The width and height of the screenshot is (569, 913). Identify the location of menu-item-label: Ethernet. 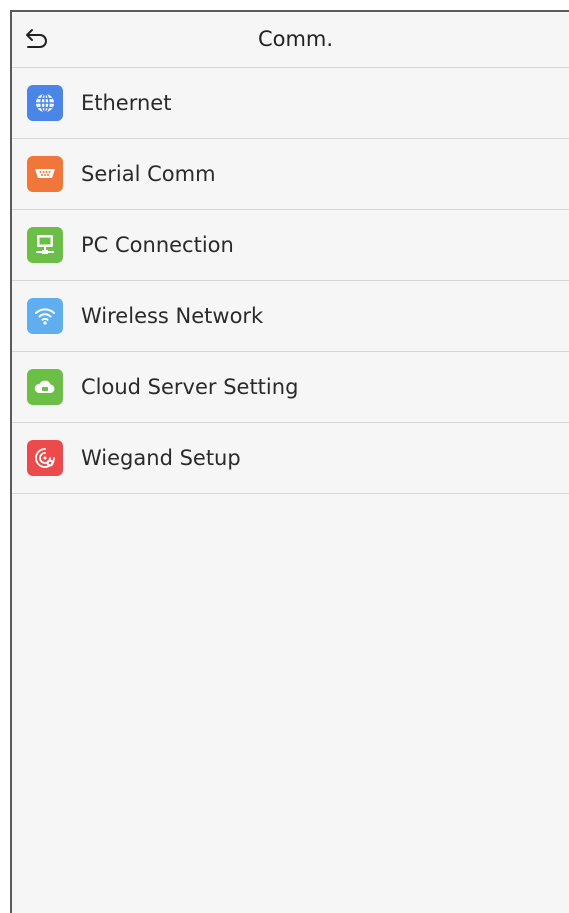
(126, 103).